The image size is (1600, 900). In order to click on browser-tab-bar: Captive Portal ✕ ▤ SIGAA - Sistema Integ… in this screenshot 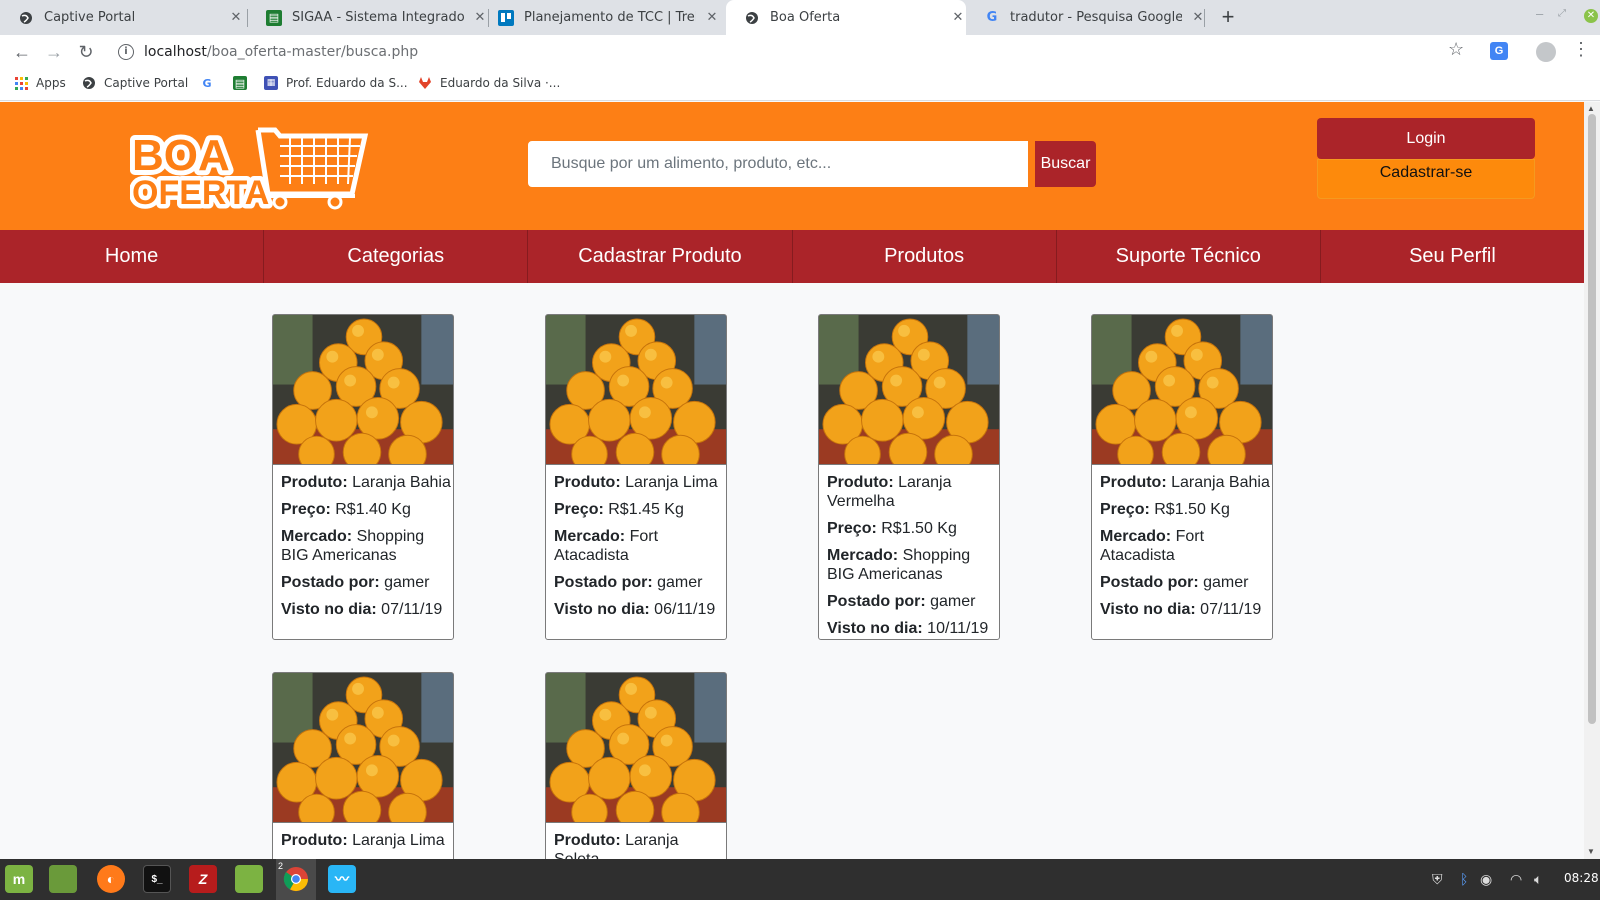, I will do `click(800, 17)`.